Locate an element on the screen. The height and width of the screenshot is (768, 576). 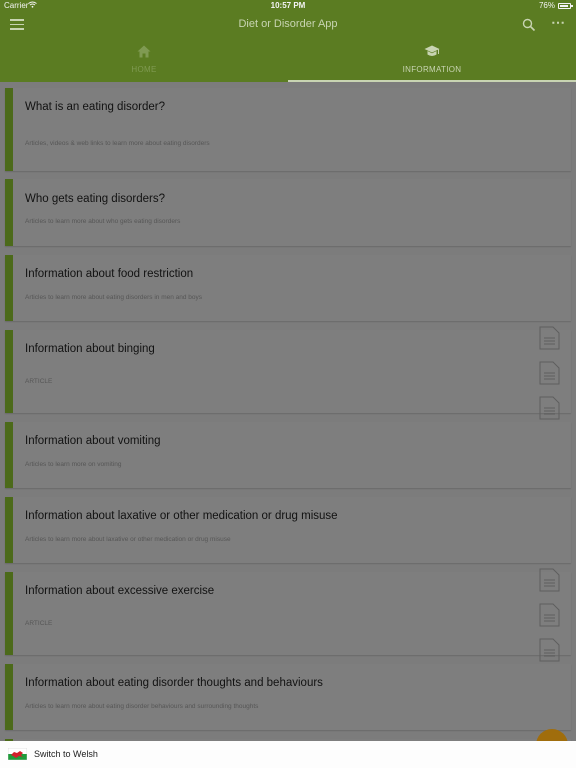
more-dots-icon: ⋯ is located at coordinates (558, 24).